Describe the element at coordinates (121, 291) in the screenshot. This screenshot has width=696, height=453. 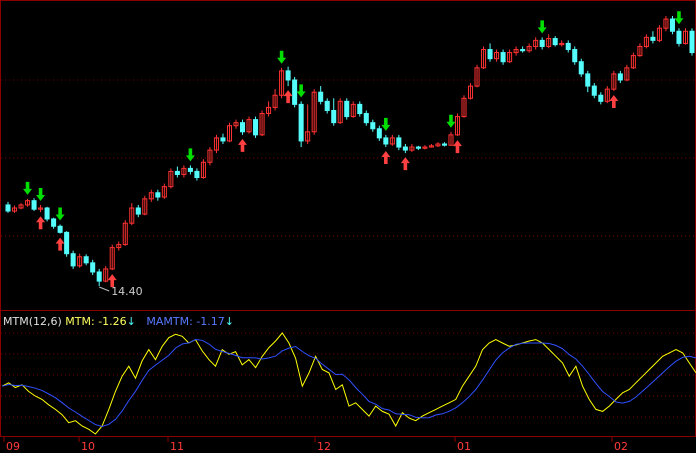
I see `low-price-marker: 14.40` at that location.